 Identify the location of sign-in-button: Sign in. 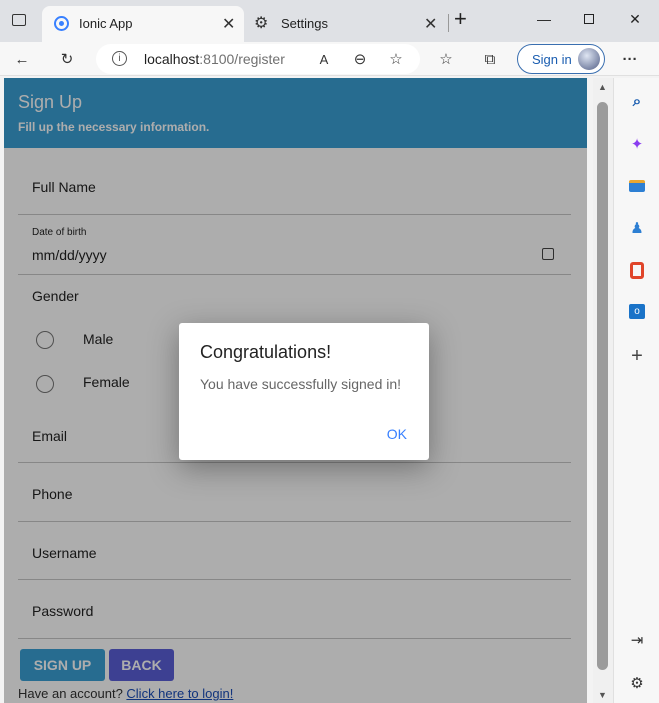
(561, 59).